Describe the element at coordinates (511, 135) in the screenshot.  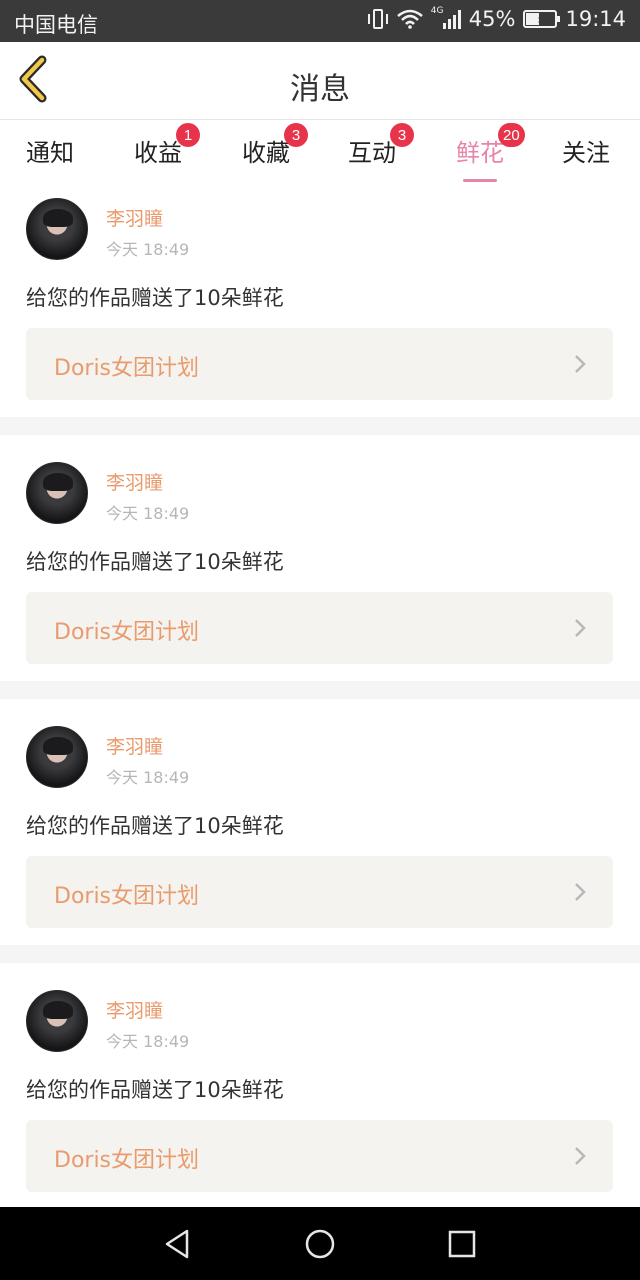
I see `unread-badge: 20` at that location.